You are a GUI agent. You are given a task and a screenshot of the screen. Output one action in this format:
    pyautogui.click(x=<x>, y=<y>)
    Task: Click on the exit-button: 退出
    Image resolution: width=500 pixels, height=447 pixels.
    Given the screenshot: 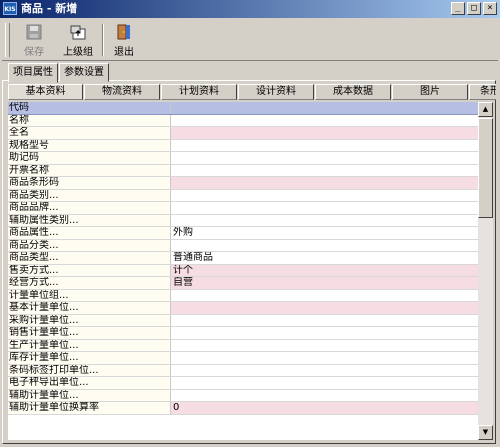 What is the action you would take?
    pyautogui.click(x=124, y=40)
    